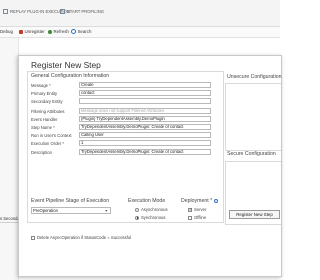  I want to click on step-name-label: Step Name *, so click(43, 127).